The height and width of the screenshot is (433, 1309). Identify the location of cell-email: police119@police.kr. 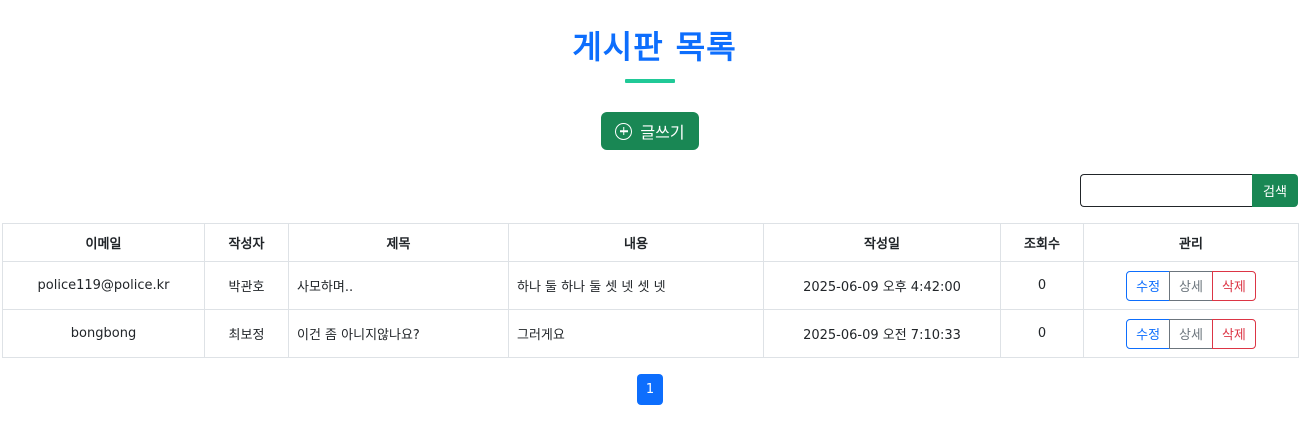
(103, 285).